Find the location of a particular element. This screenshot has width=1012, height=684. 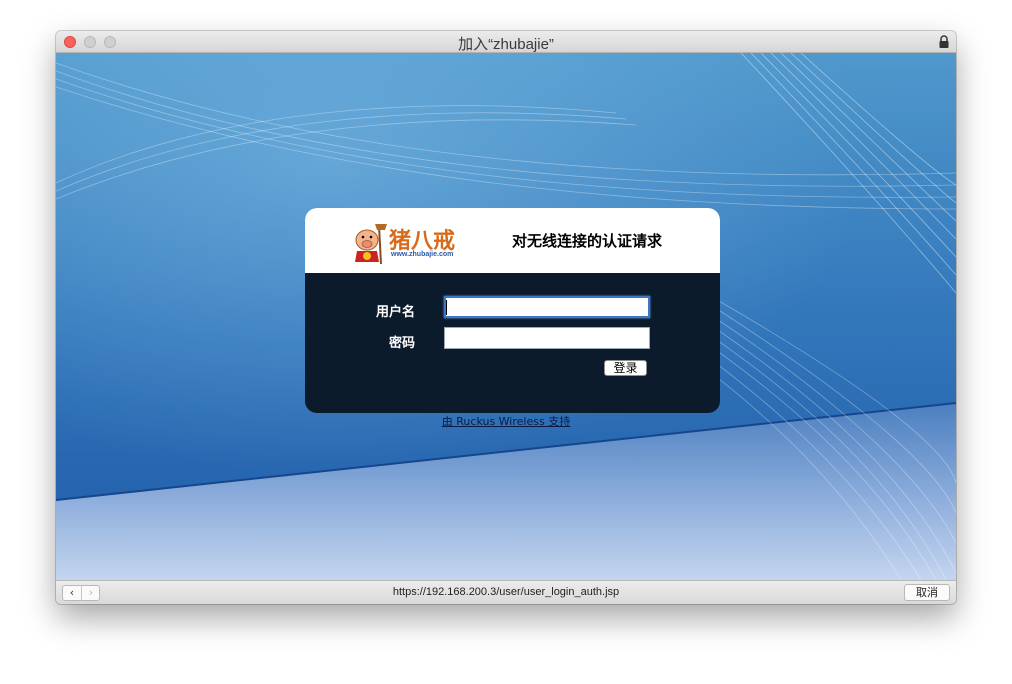

logo-url-text: www.zhubajie.com is located at coordinates (422, 254).